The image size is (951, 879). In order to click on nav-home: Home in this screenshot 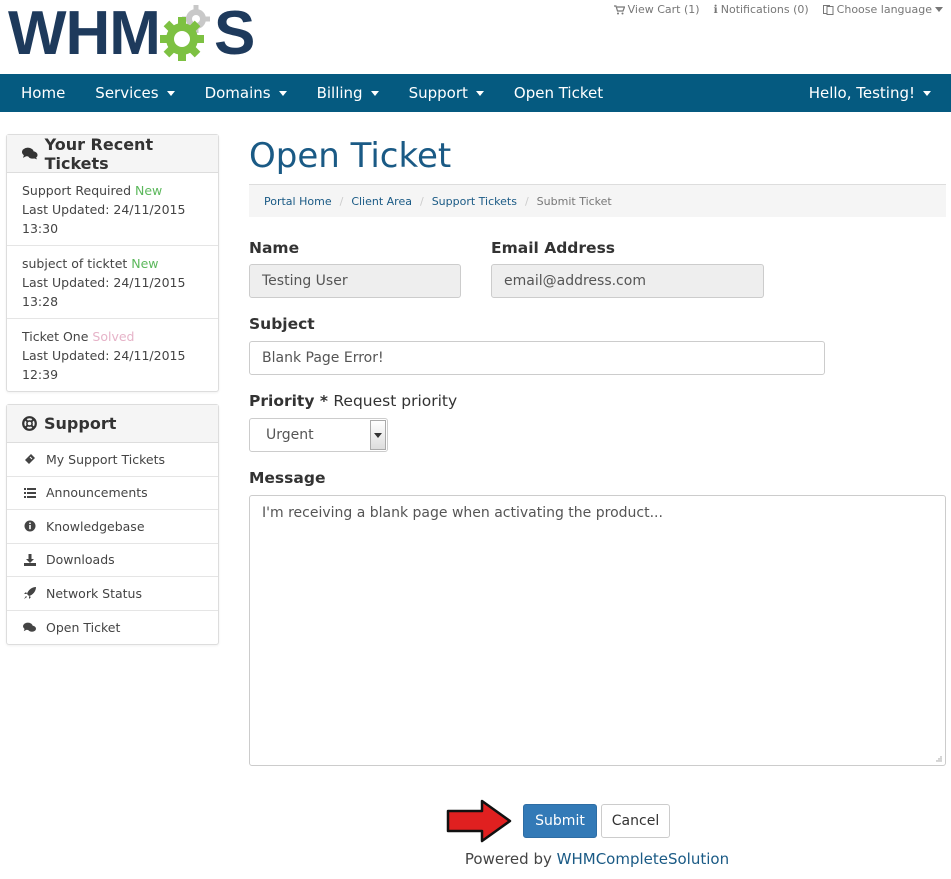, I will do `click(40, 93)`.